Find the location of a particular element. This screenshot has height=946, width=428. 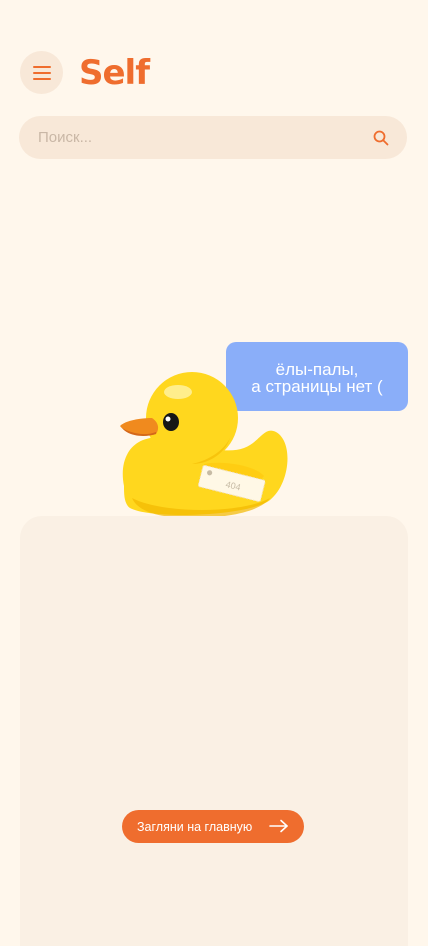

search-bar is located at coordinates (213, 137).